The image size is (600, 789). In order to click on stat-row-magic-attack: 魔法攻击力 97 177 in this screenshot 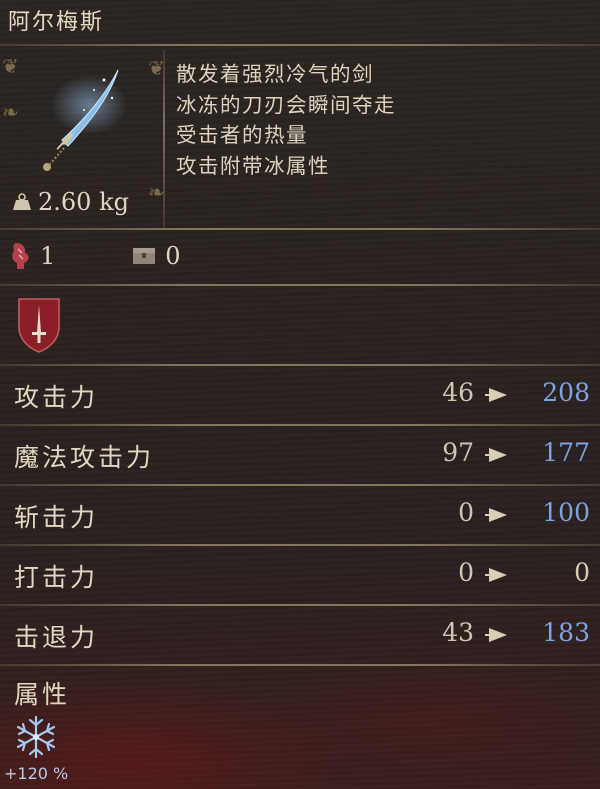, I will do `click(300, 454)`.